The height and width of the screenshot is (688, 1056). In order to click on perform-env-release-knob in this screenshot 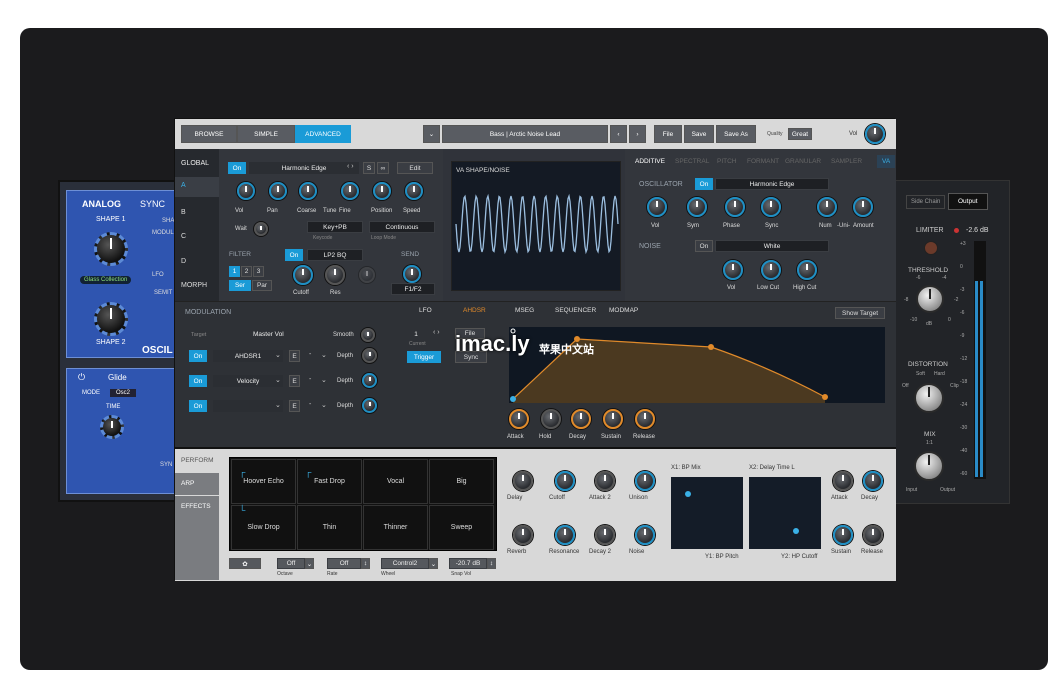, I will do `click(873, 535)`.